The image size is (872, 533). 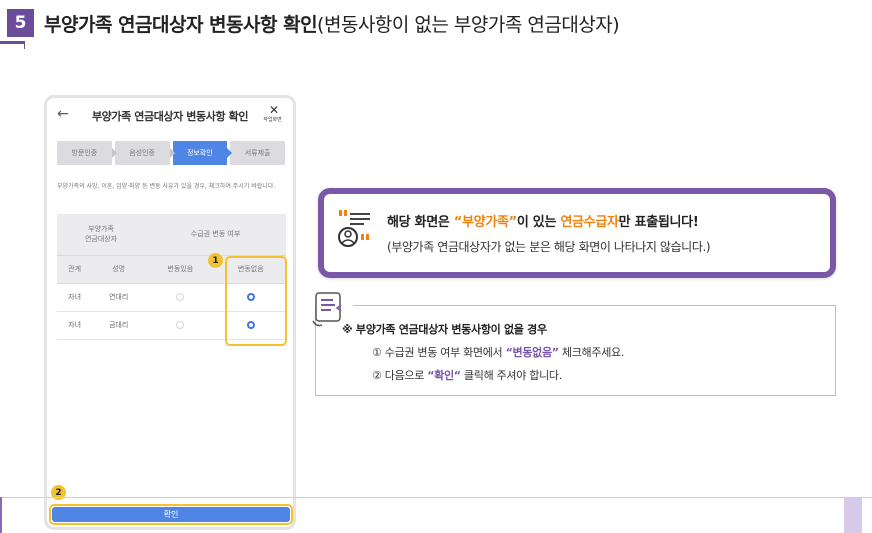 What do you see at coordinates (20, 23) in the screenshot?
I see `step-number-badge: 5` at bounding box center [20, 23].